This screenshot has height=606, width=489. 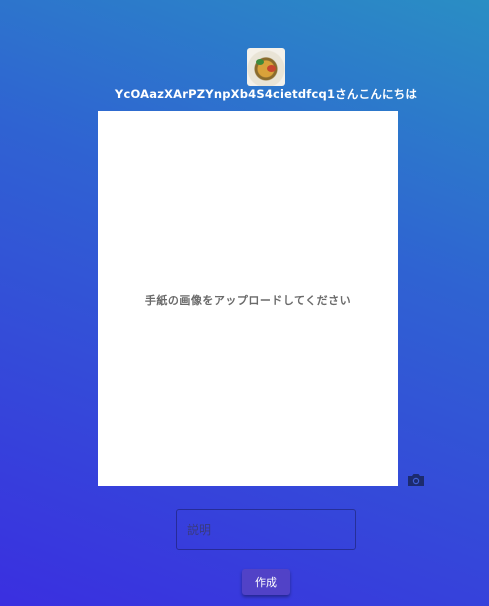 I want to click on camera-icon, so click(x=416, y=480).